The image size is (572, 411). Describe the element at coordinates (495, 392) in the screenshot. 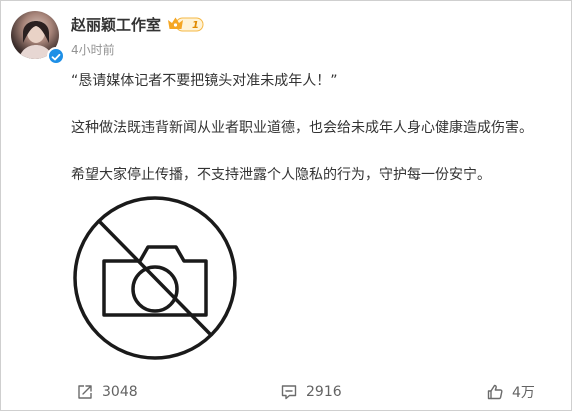

I see `thumbs-up-icon` at that location.